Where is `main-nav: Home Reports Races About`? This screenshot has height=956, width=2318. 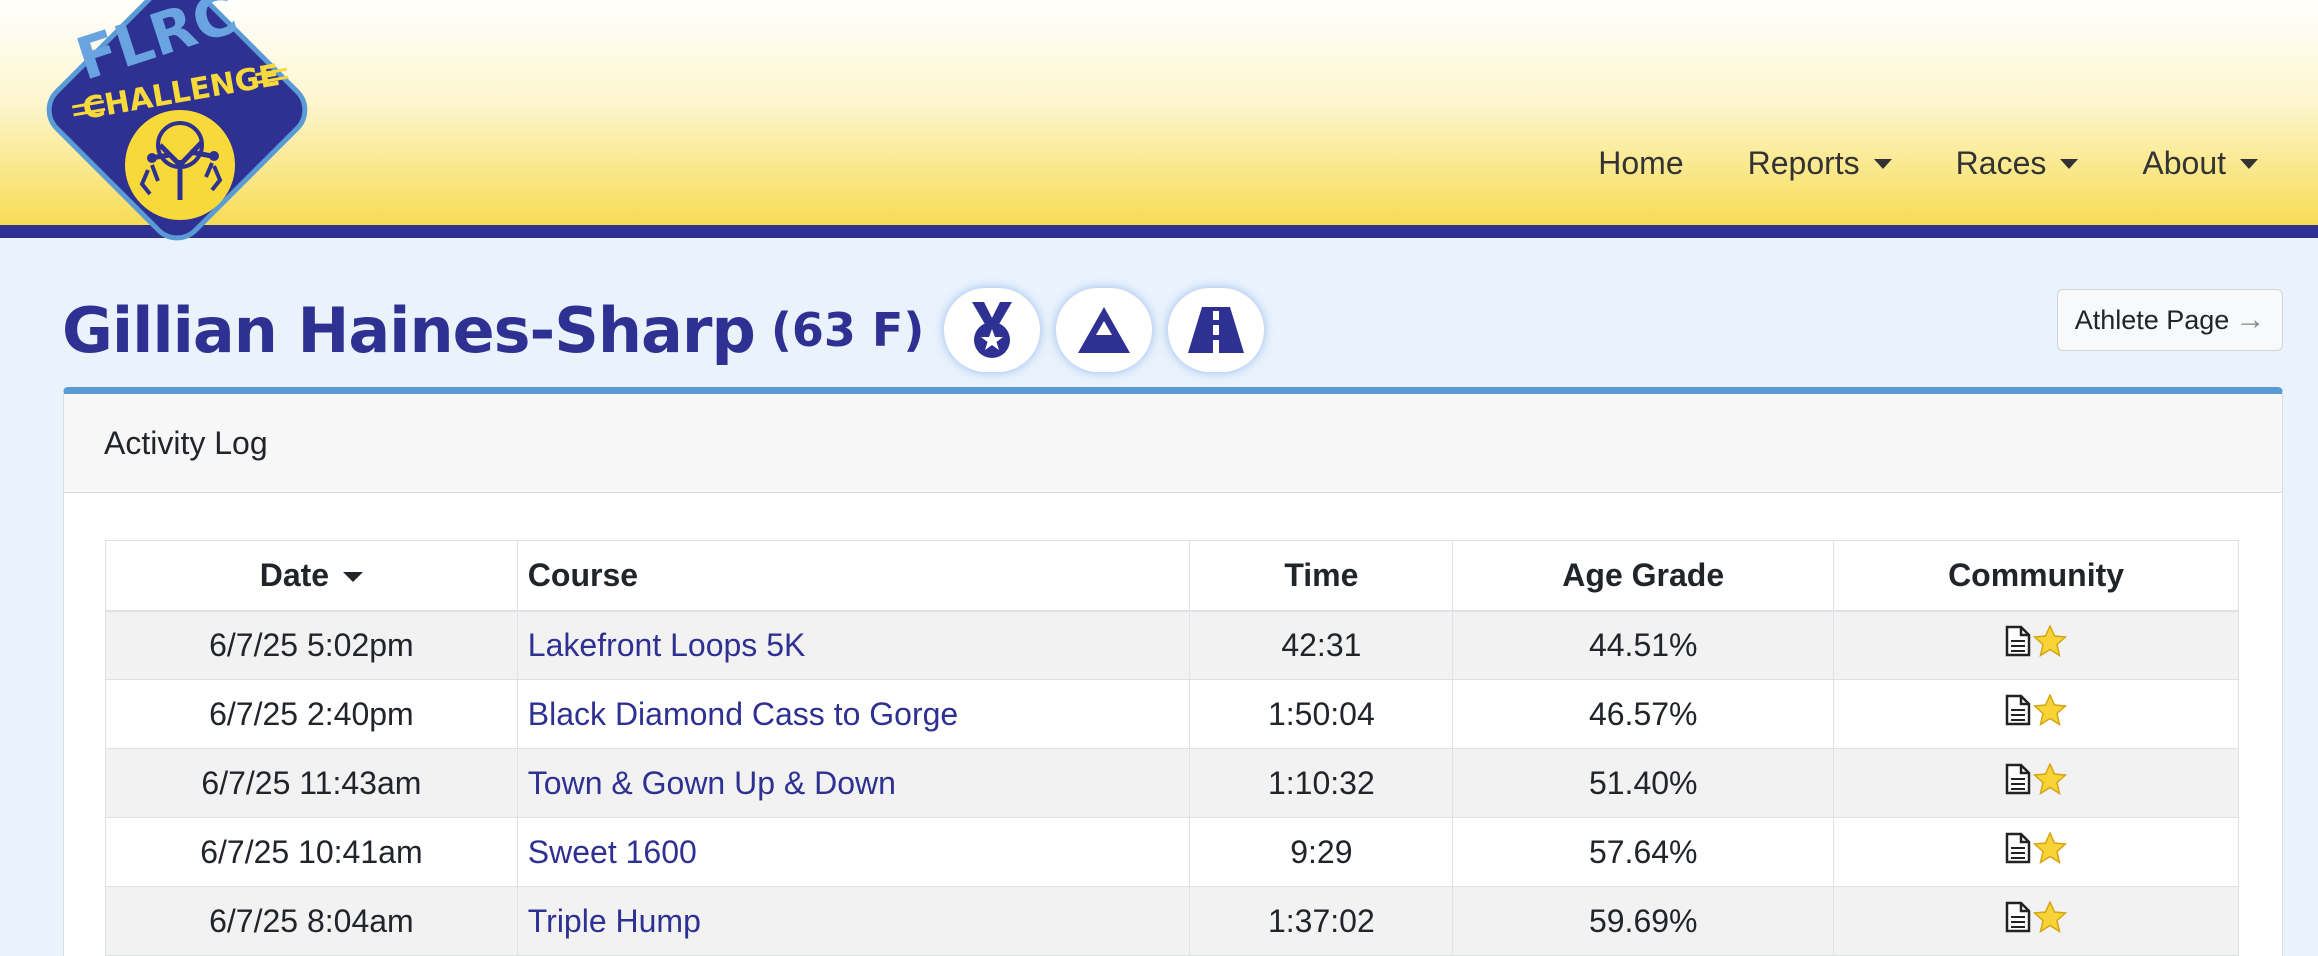 main-nav: Home Reports Races About is located at coordinates (1896, 163).